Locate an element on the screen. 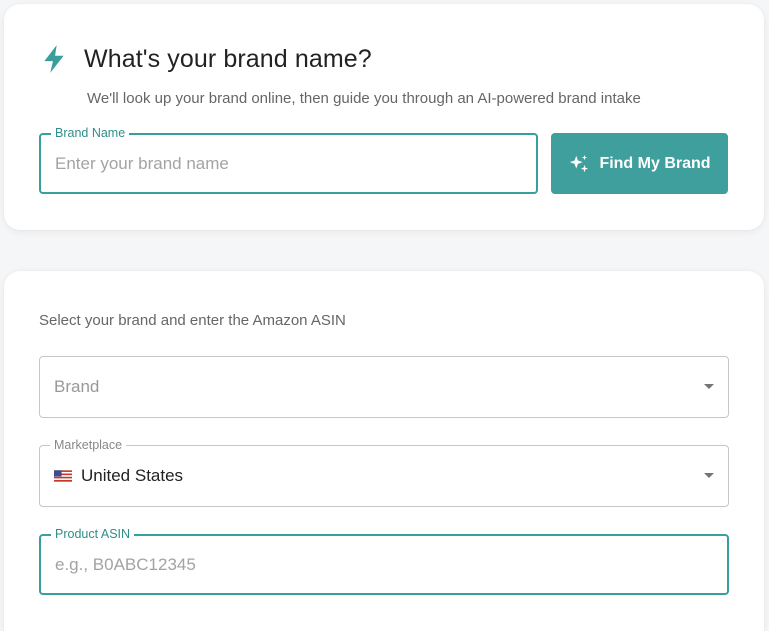 This screenshot has width=769, height=631. page-title: What's your brand name? is located at coordinates (228, 58).